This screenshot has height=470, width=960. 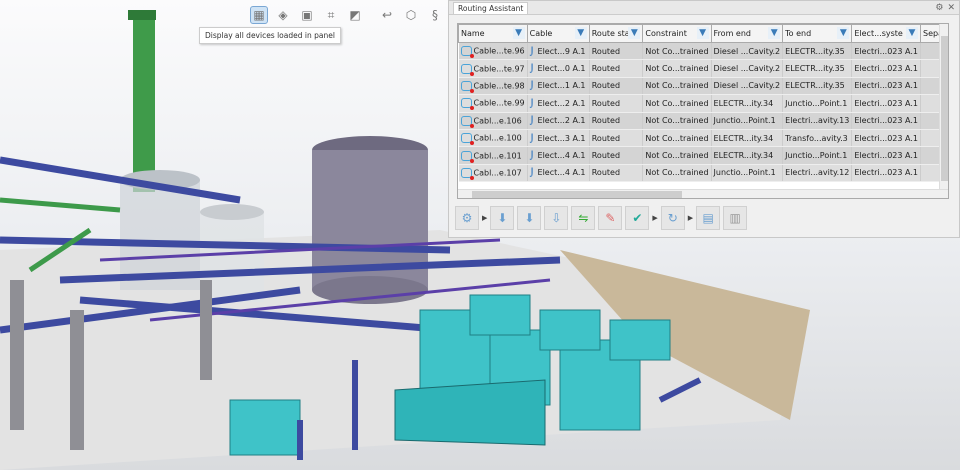 What do you see at coordinates (817, 121) in the screenshot?
I see `table-cell: Electri...avity.13` at bounding box center [817, 121].